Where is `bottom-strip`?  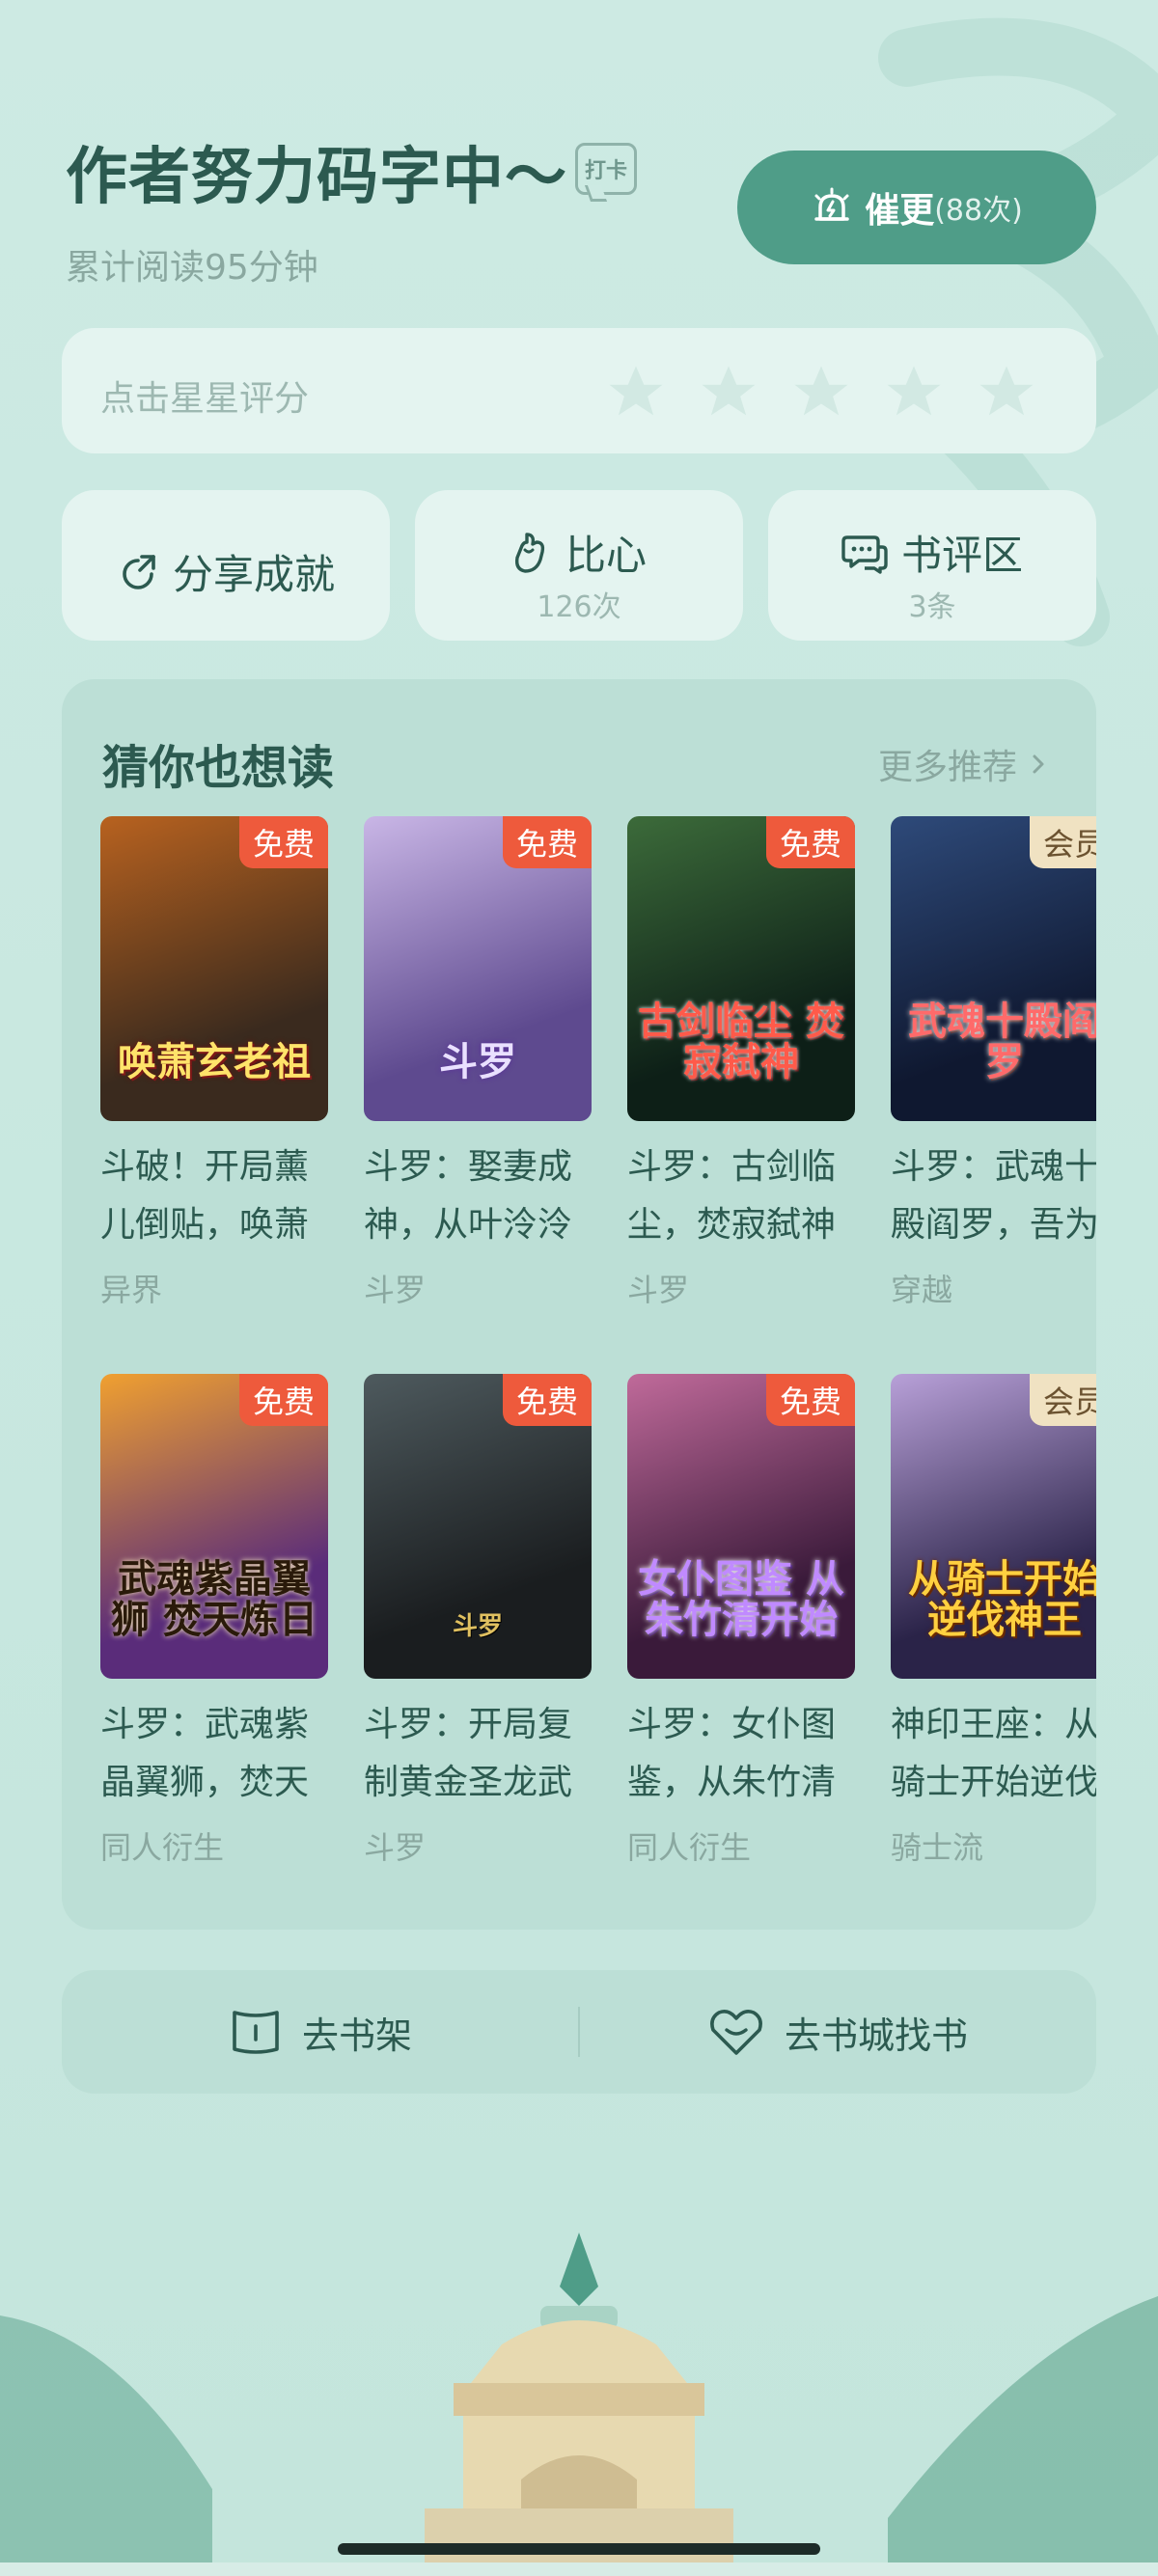
bottom-strip is located at coordinates (579, 2569).